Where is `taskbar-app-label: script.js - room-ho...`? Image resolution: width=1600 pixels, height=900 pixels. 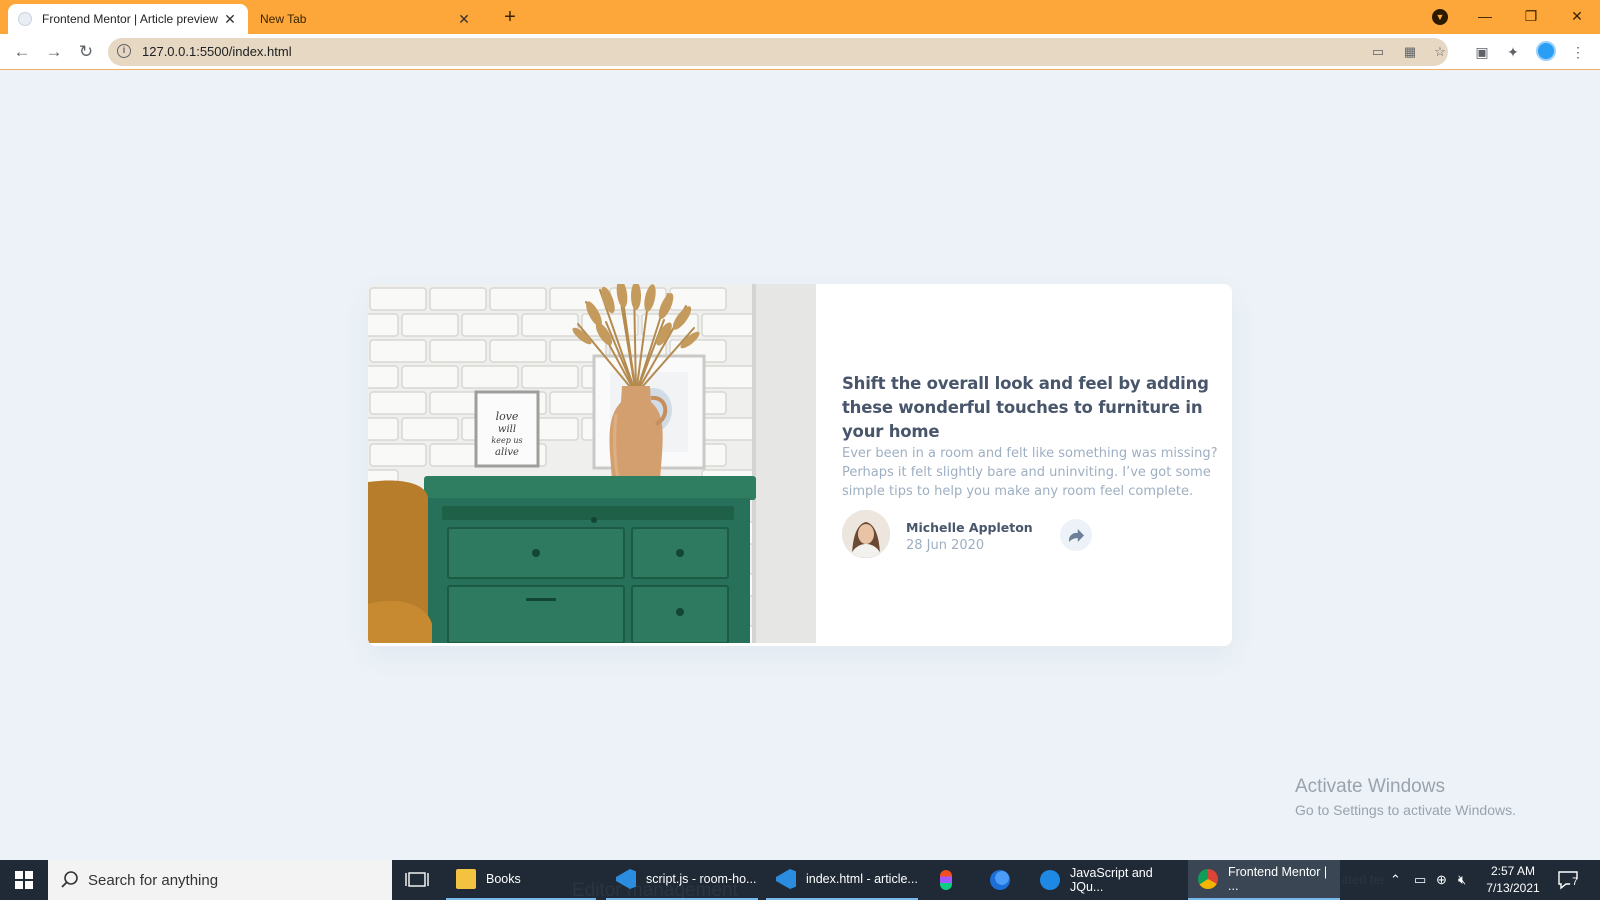 taskbar-app-label: script.js - room-ho... is located at coordinates (701, 879).